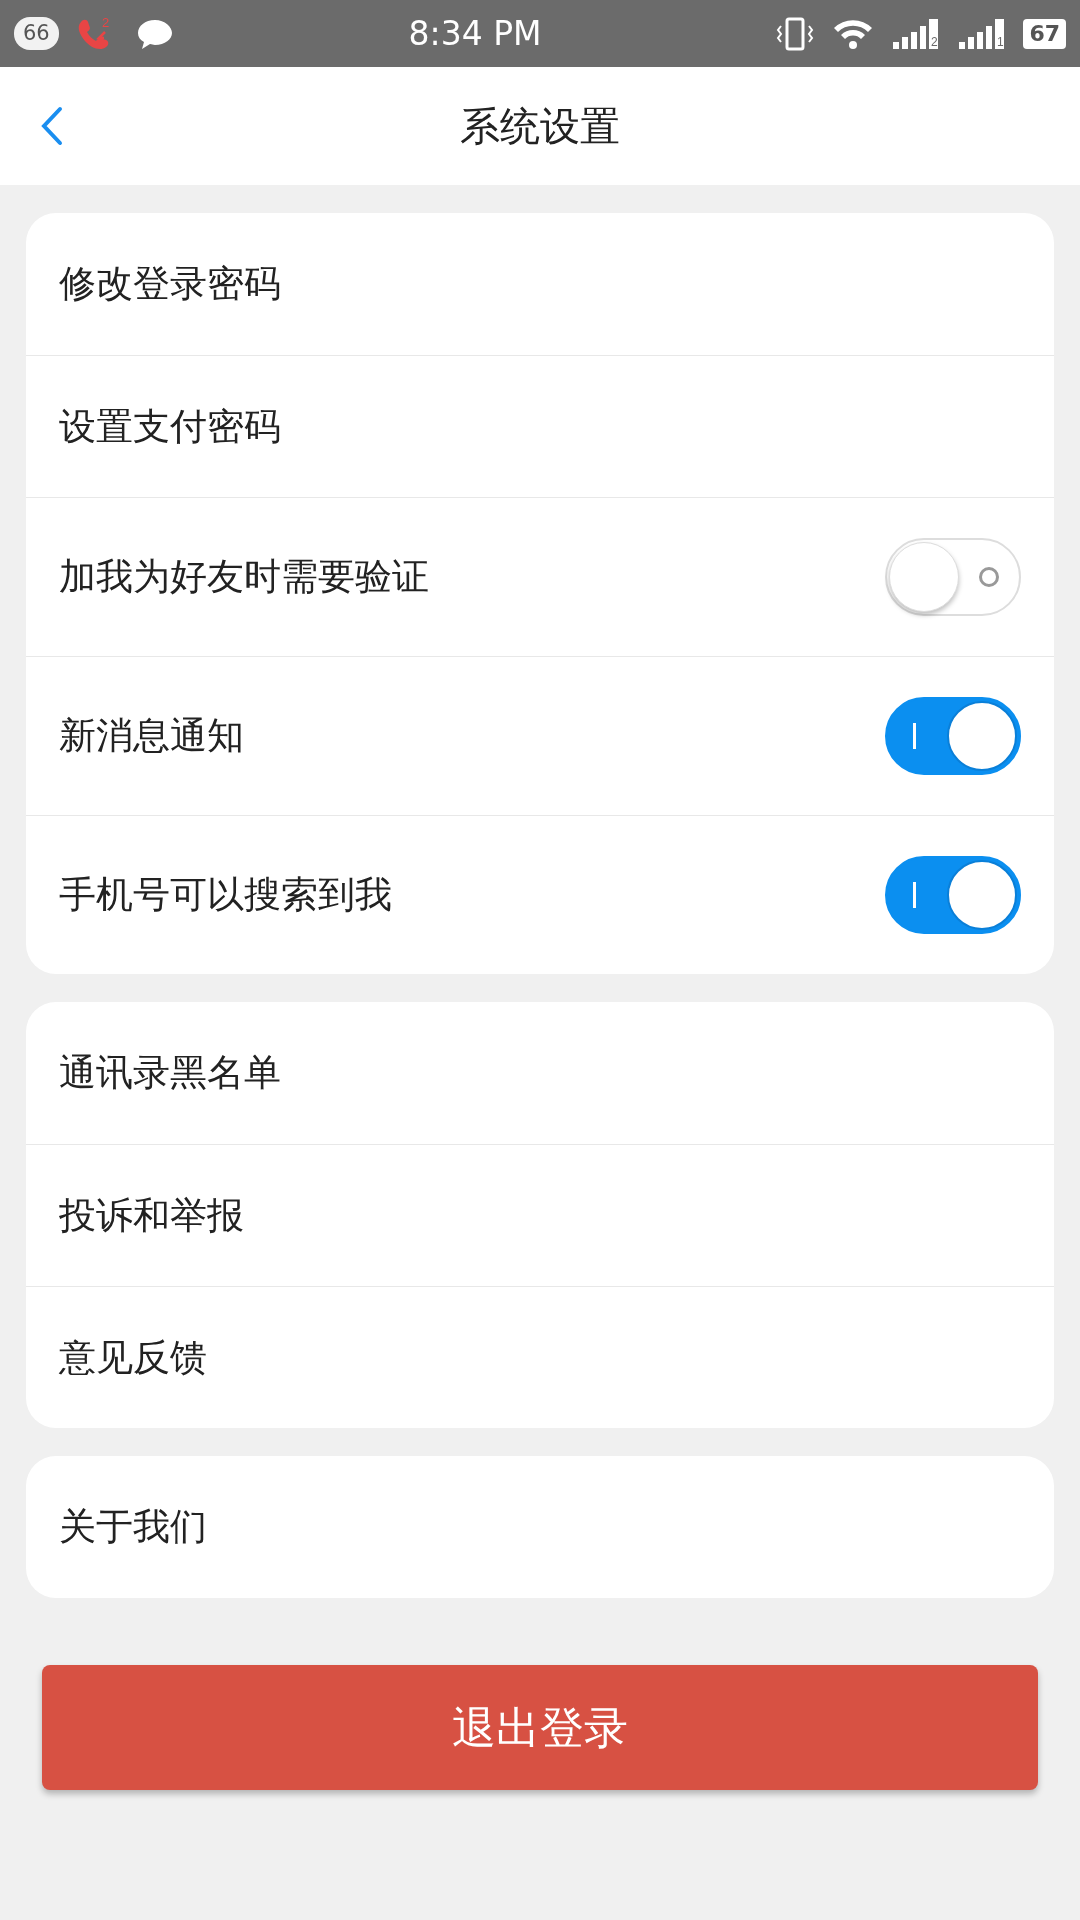  Describe the element at coordinates (170, 284) in the screenshot. I see `menu-item: 修改登录密码` at that location.